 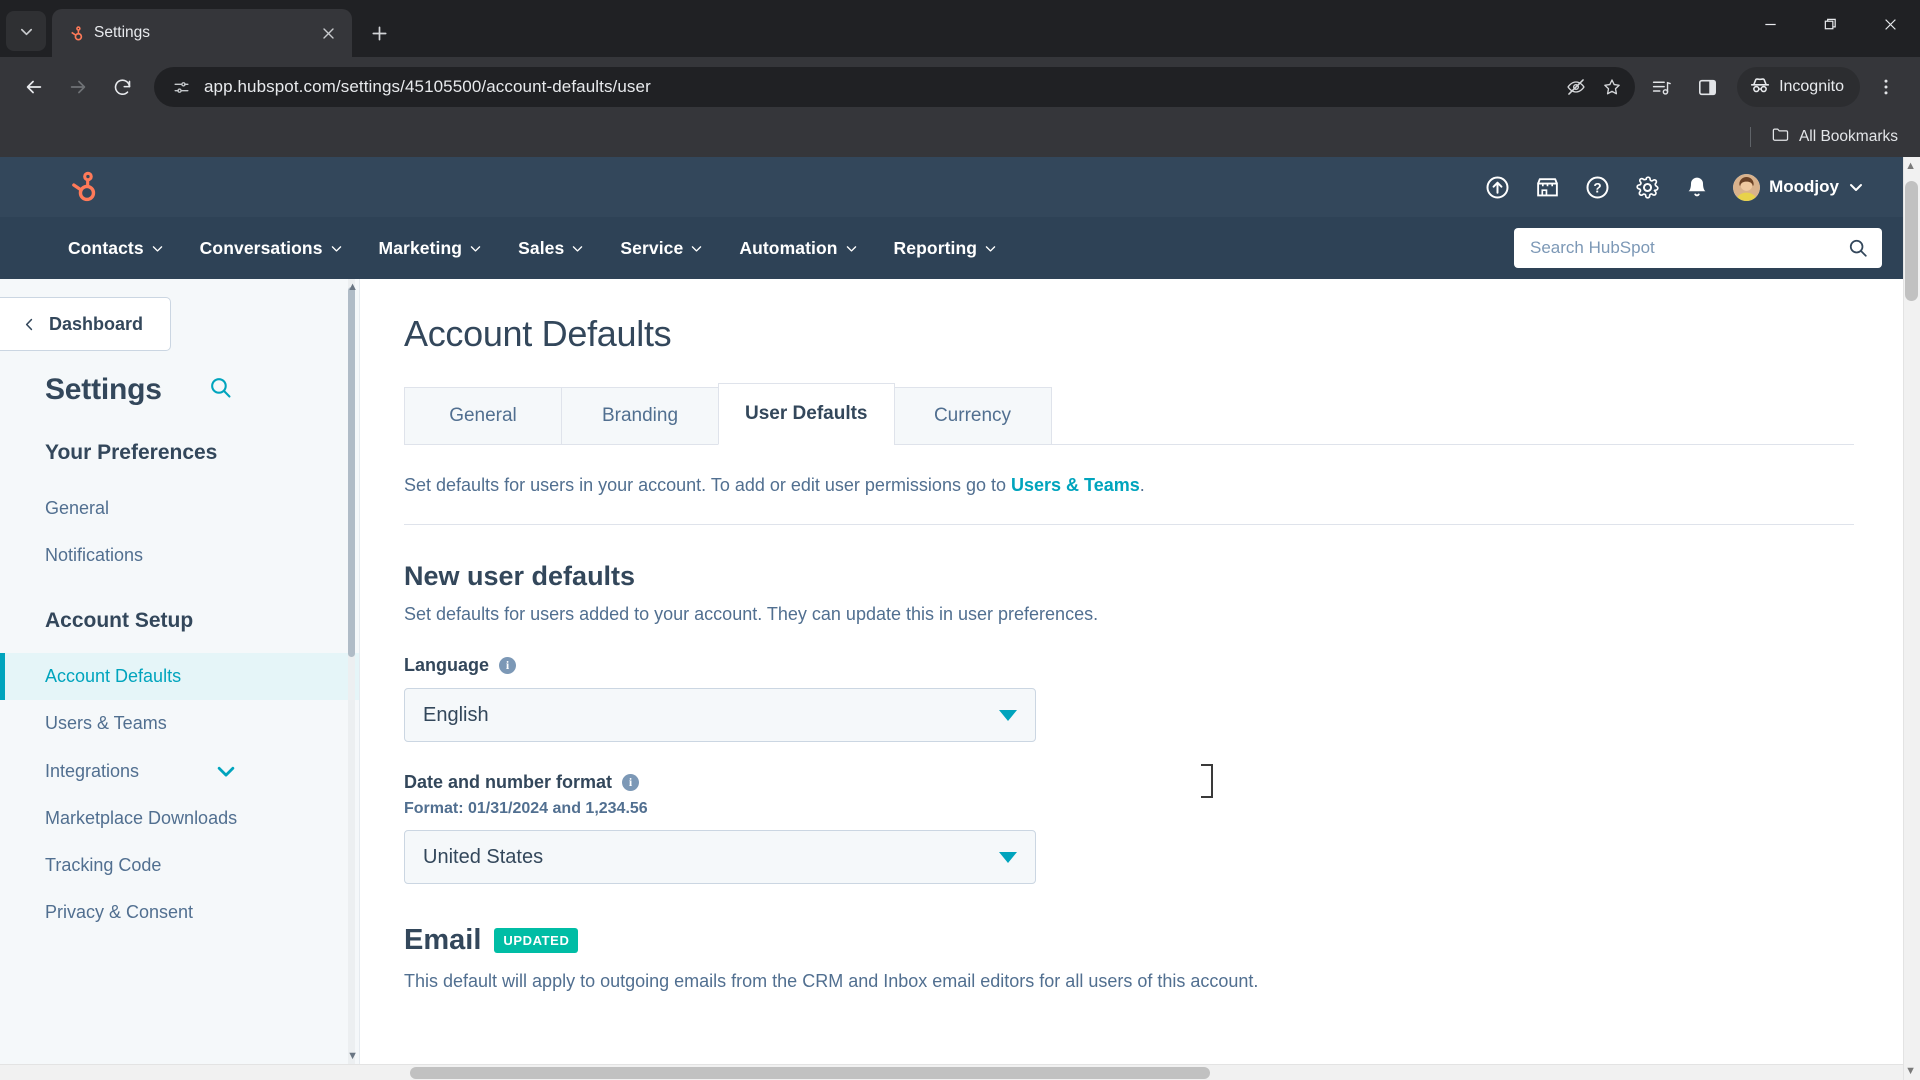 What do you see at coordinates (661, 248) in the screenshot?
I see `nav-item-service: Service` at bounding box center [661, 248].